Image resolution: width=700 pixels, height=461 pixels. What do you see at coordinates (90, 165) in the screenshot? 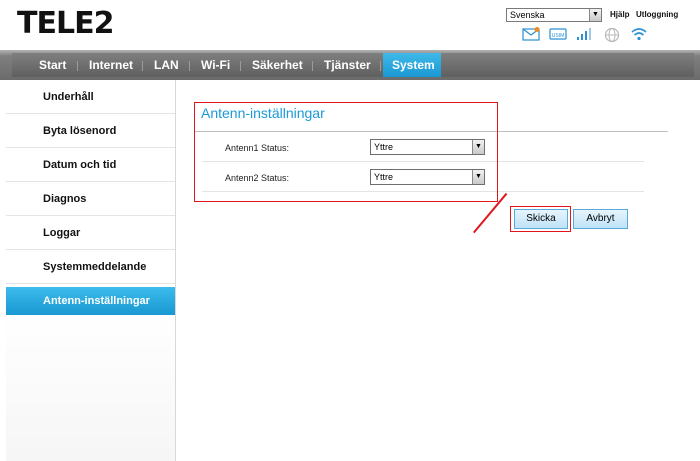
I see `sidebar-item-datum-och-tid: Datum och tid` at bounding box center [90, 165].